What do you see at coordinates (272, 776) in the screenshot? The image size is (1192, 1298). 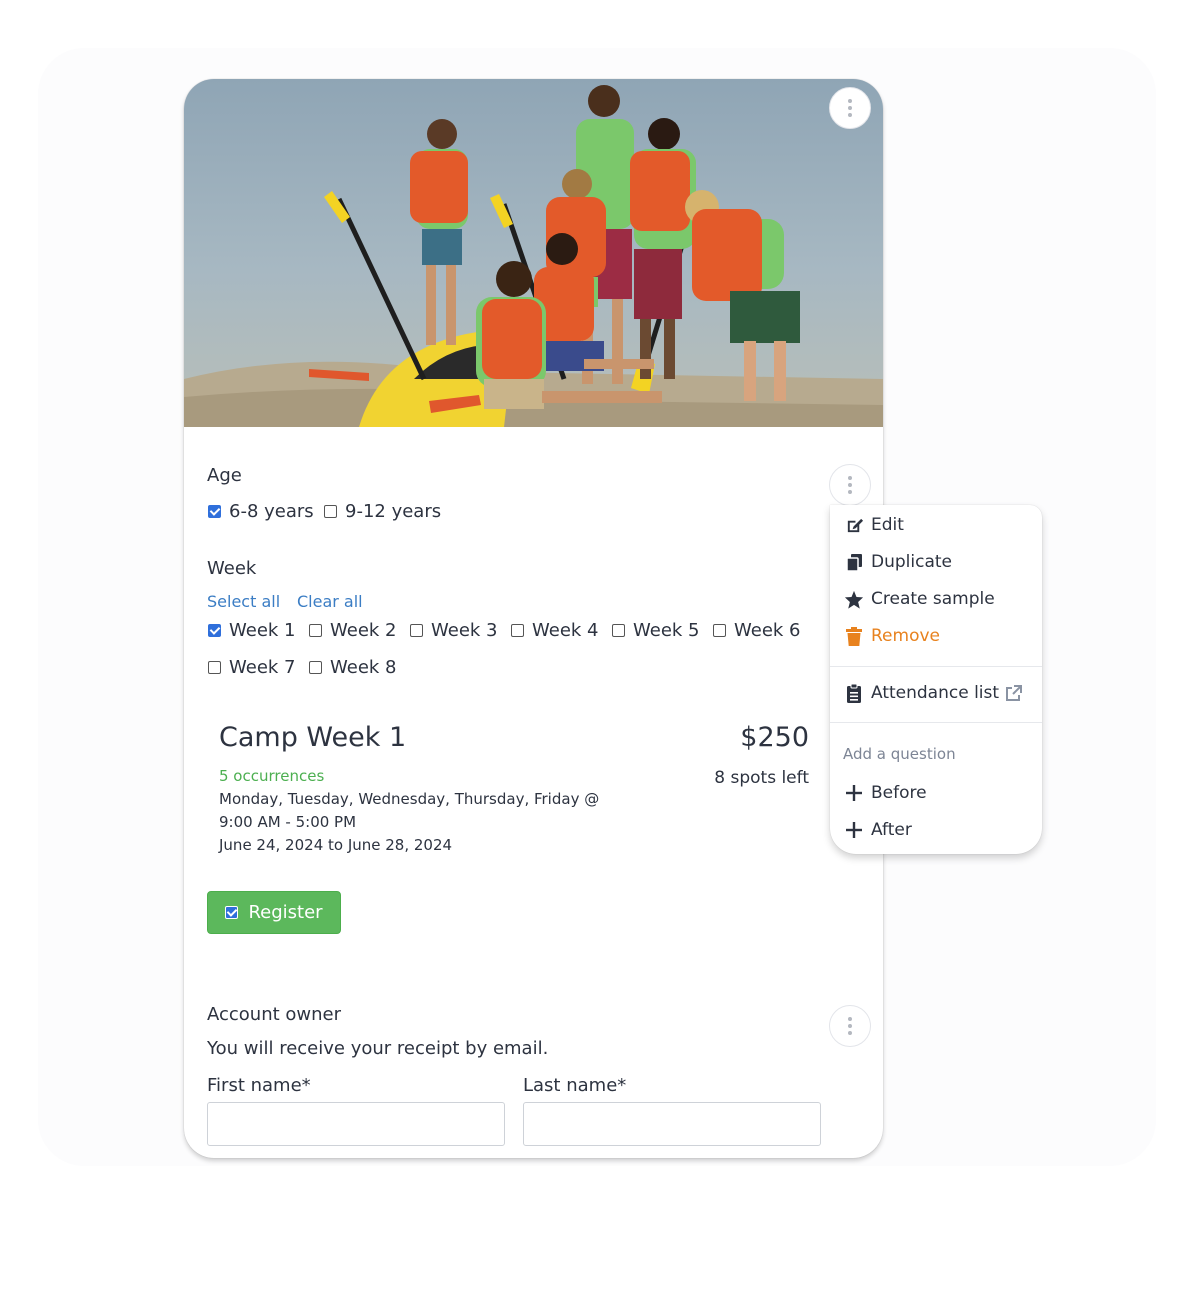 I see `occurrences-count: 5 occurrences` at bounding box center [272, 776].